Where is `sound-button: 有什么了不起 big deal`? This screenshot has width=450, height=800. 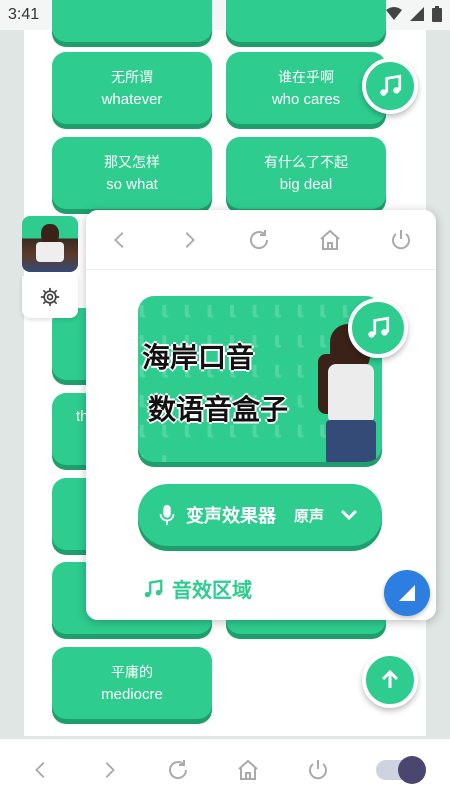 sound-button: 有什么了不起 big deal is located at coordinates (306, 173).